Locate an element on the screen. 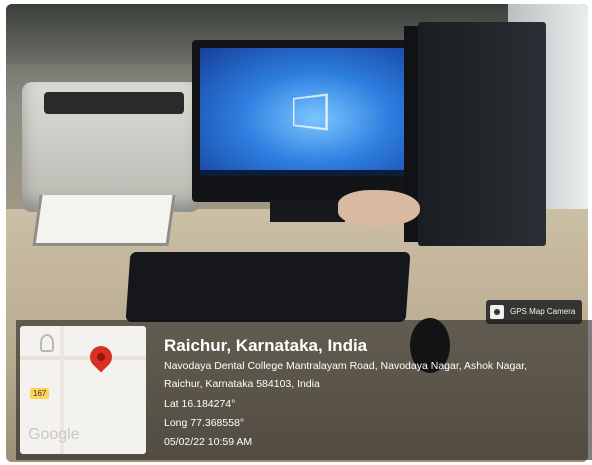 Image resolution: width=592 pixels, height=465 pixels. google-logo: Google is located at coordinates (54, 434).